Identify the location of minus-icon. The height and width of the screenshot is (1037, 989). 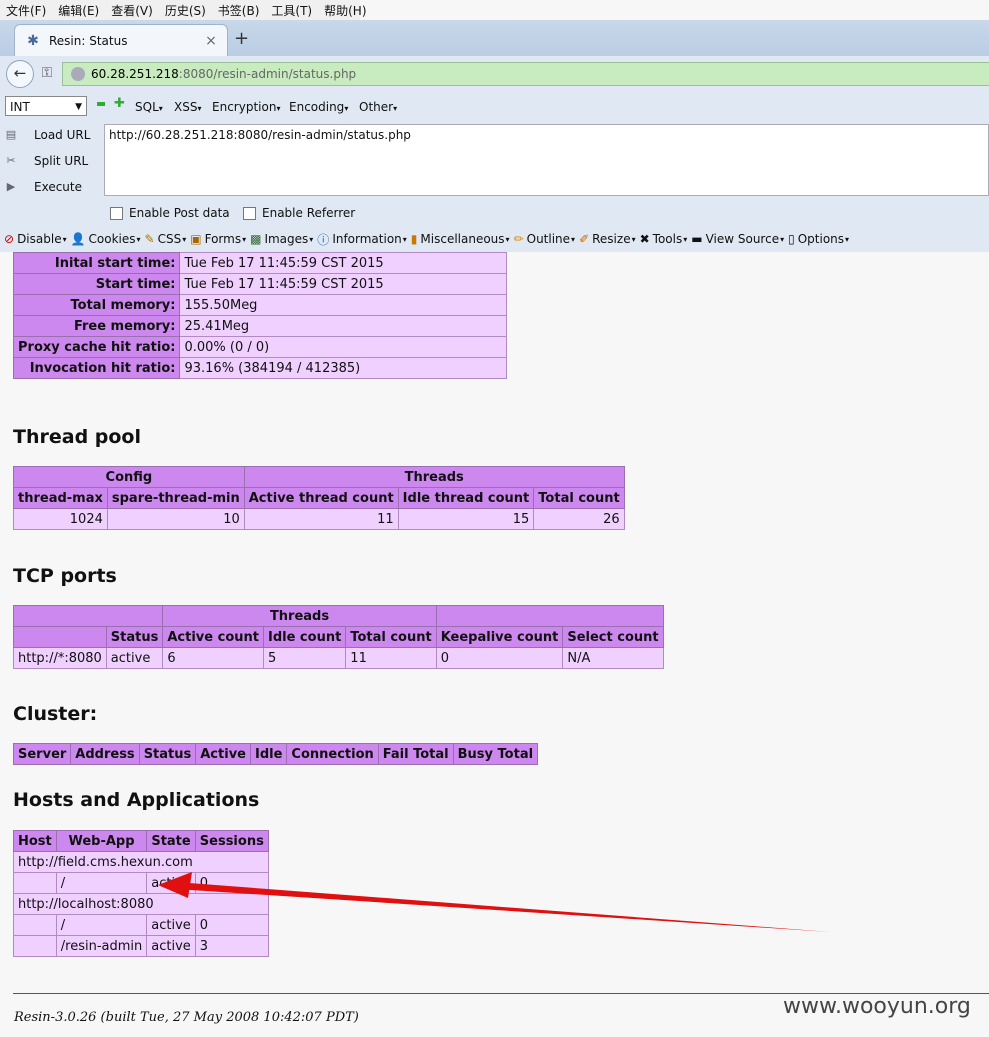
(101, 104).